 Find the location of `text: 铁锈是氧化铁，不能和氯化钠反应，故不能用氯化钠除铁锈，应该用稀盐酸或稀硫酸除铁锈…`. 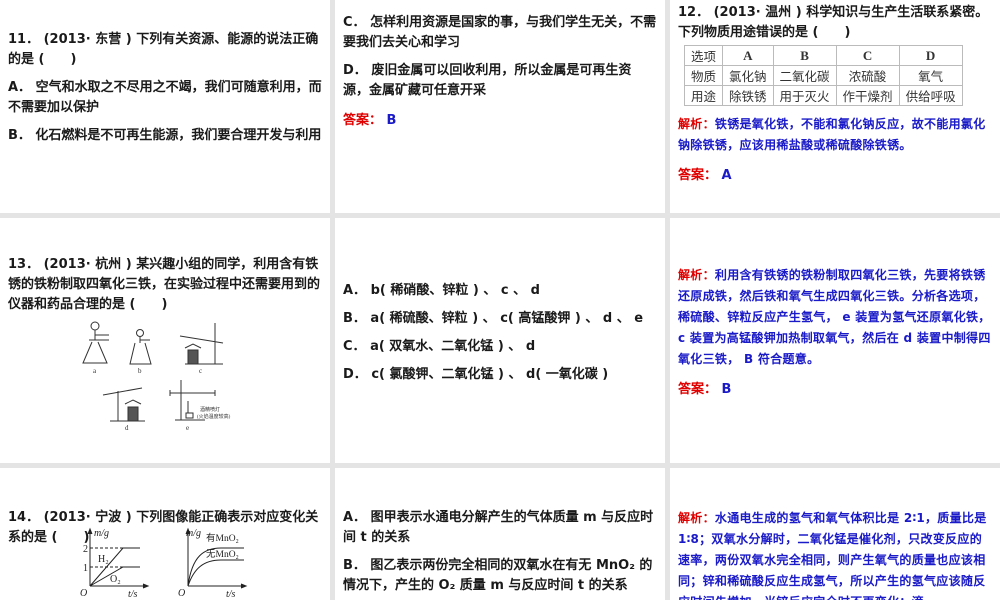

text: 铁锈是氧化铁，不能和氯化钠反应，故不能用氯化钠除铁锈，应该用稀盐酸或稀硫酸除铁锈… is located at coordinates (832, 134).